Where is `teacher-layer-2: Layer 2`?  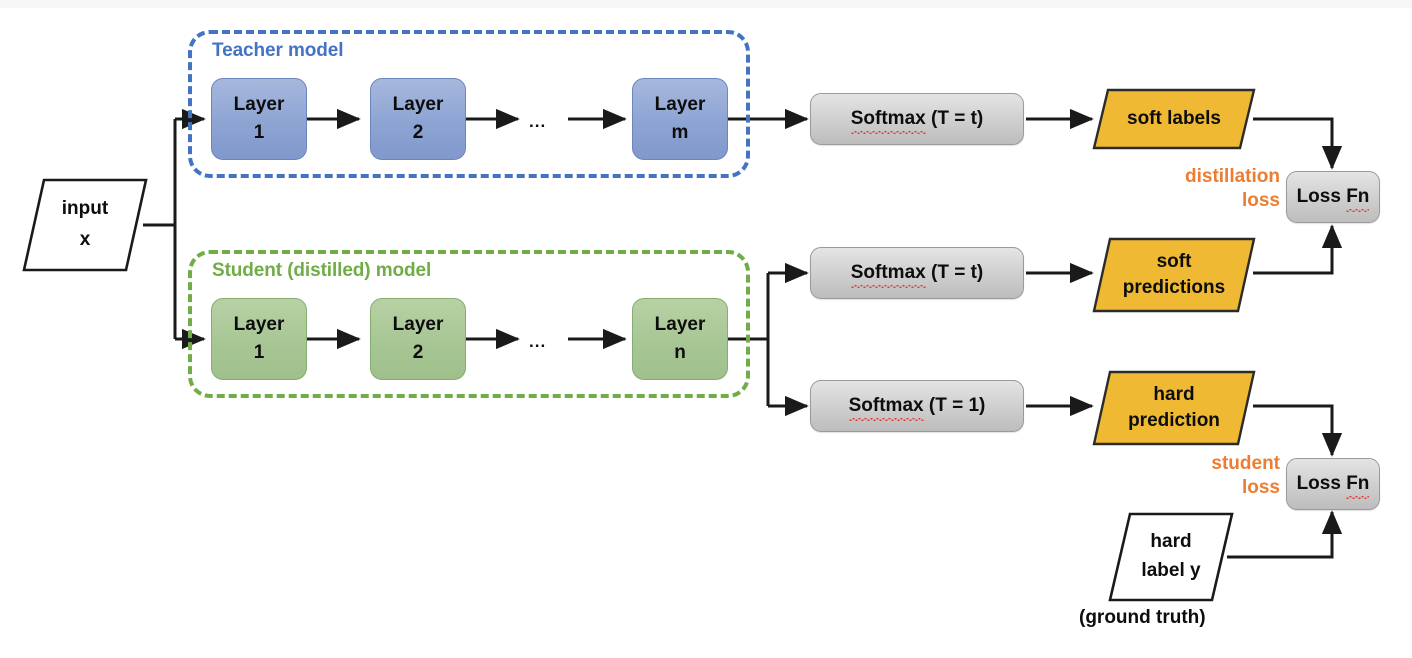
teacher-layer-2: Layer 2 is located at coordinates (418, 119).